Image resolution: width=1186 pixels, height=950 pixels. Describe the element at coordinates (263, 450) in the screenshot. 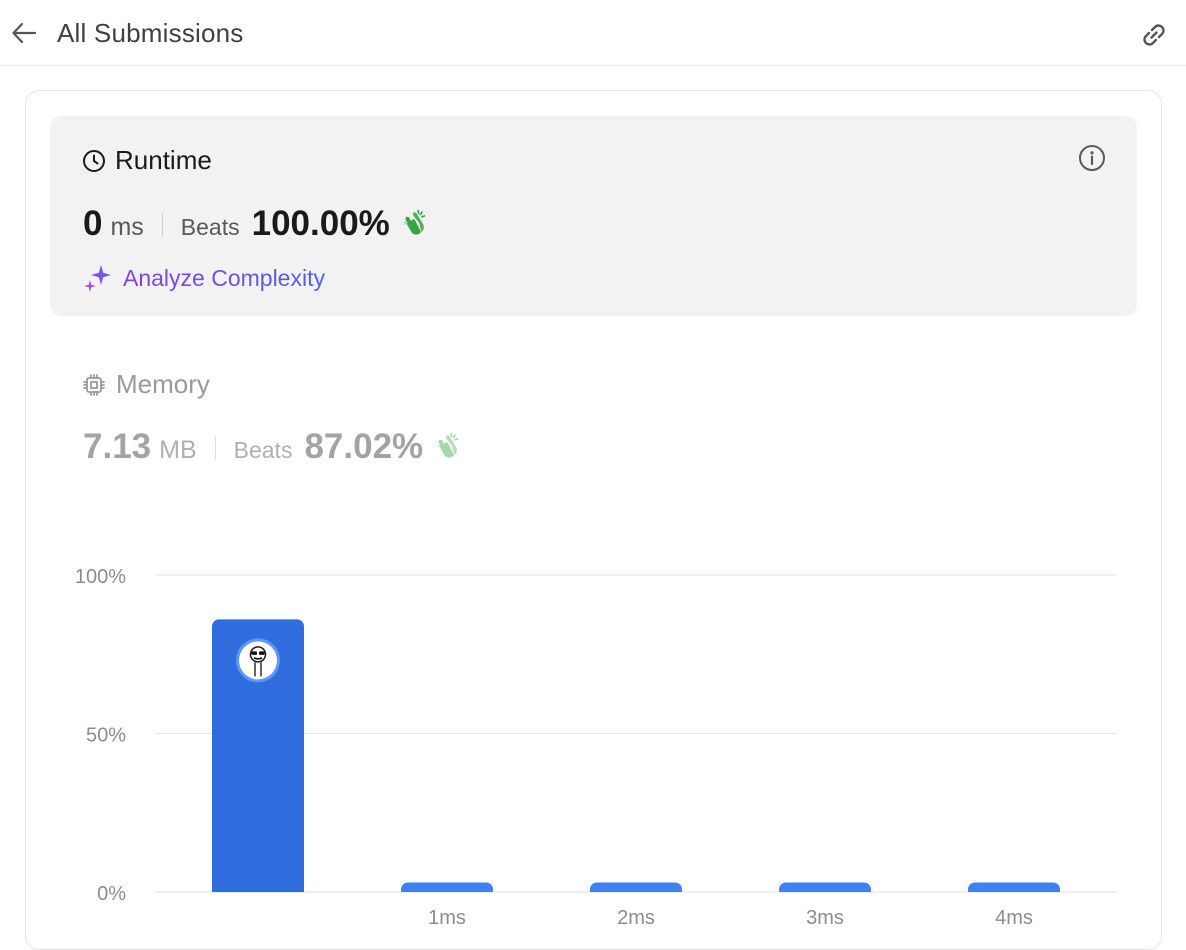

I see `memory-beats-label: Beats` at that location.